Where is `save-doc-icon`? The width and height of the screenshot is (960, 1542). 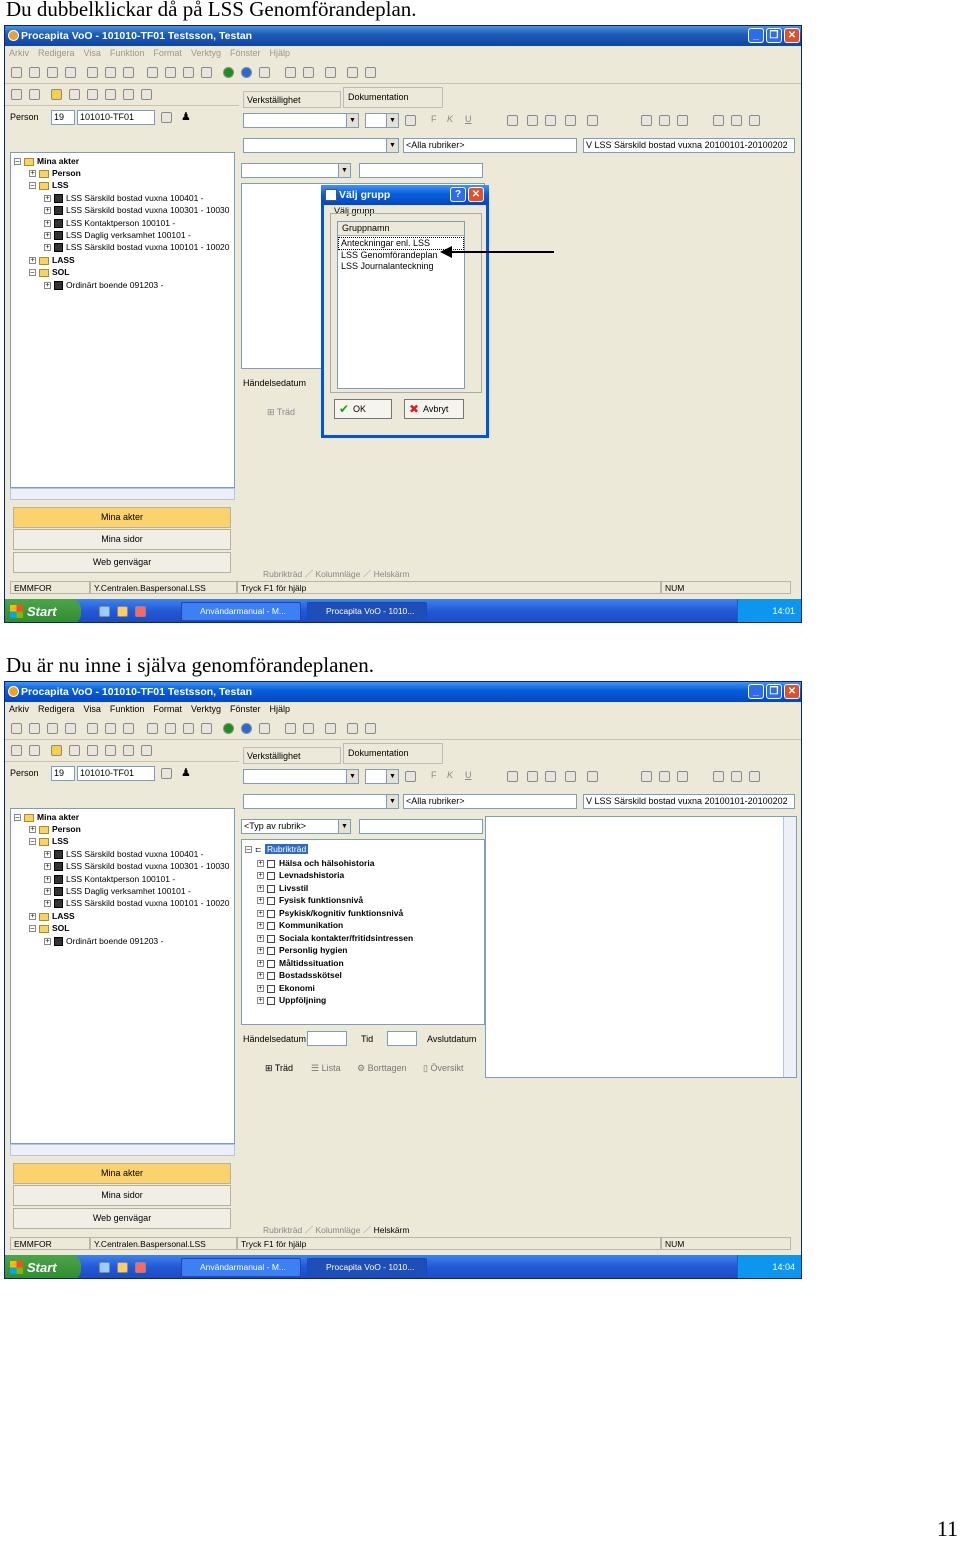
save-doc-icon is located at coordinates (754, 776).